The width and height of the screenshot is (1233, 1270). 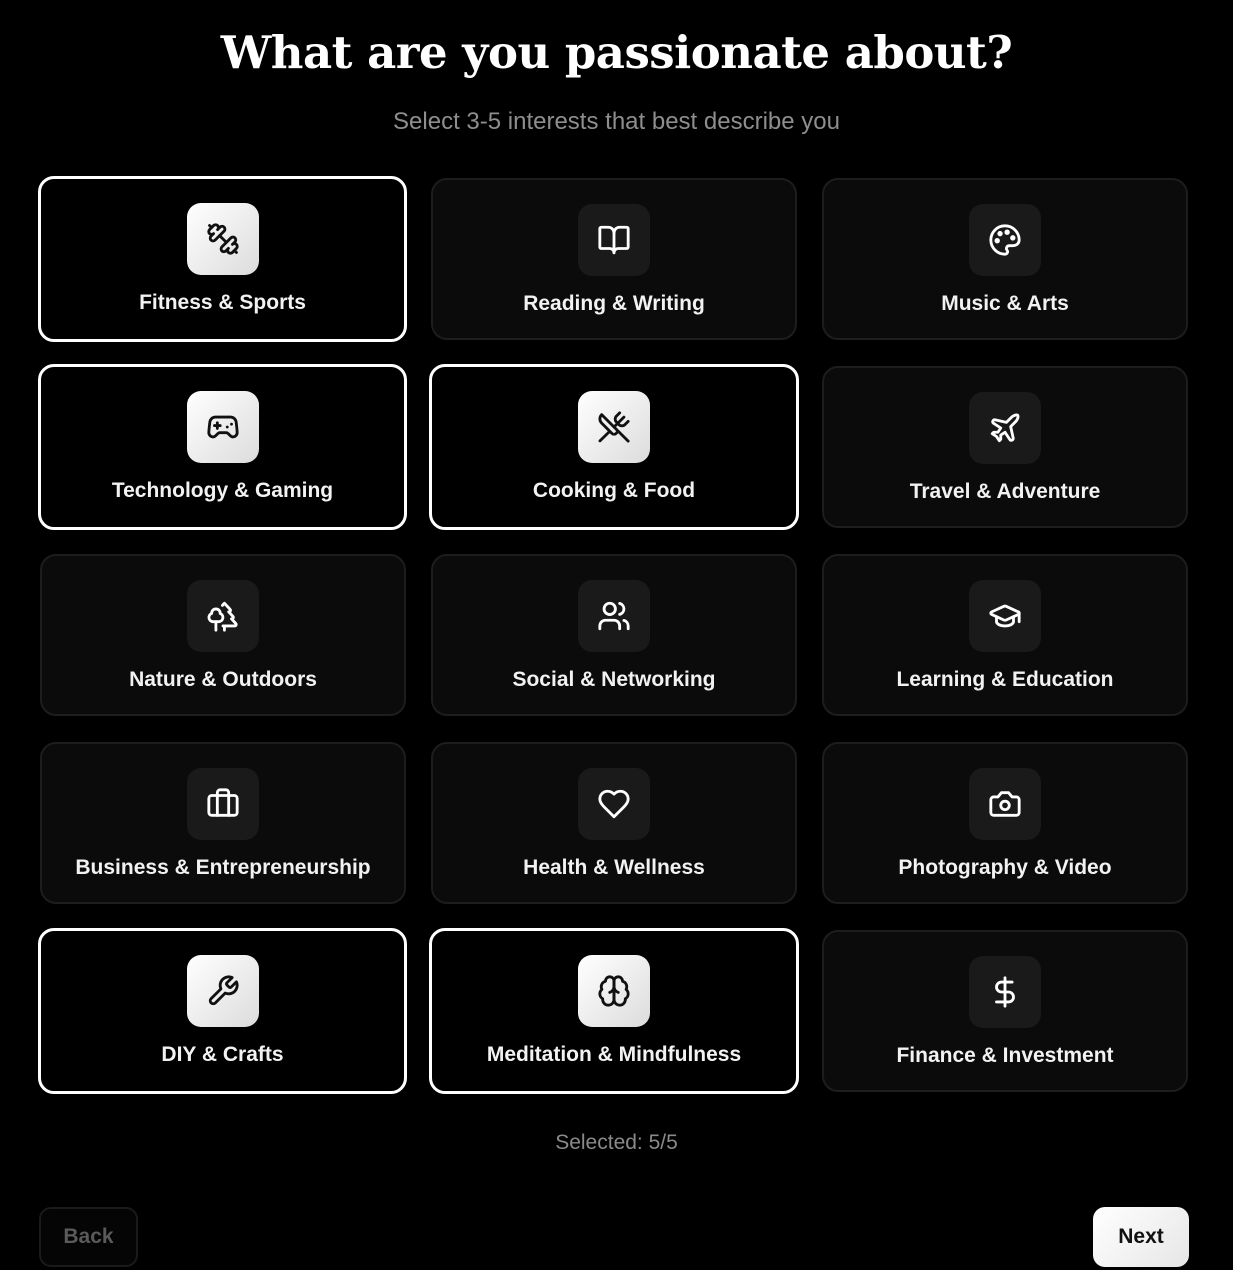 What do you see at coordinates (1005, 679) in the screenshot?
I see `interest-label: Learning & Education` at bounding box center [1005, 679].